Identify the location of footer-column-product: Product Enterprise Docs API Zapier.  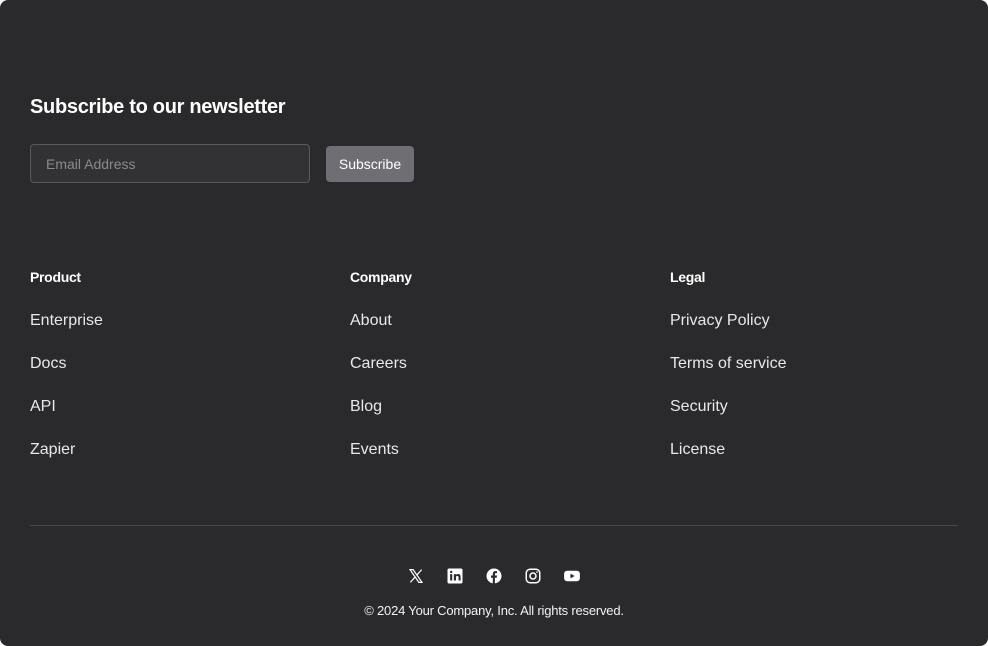
(180, 375).